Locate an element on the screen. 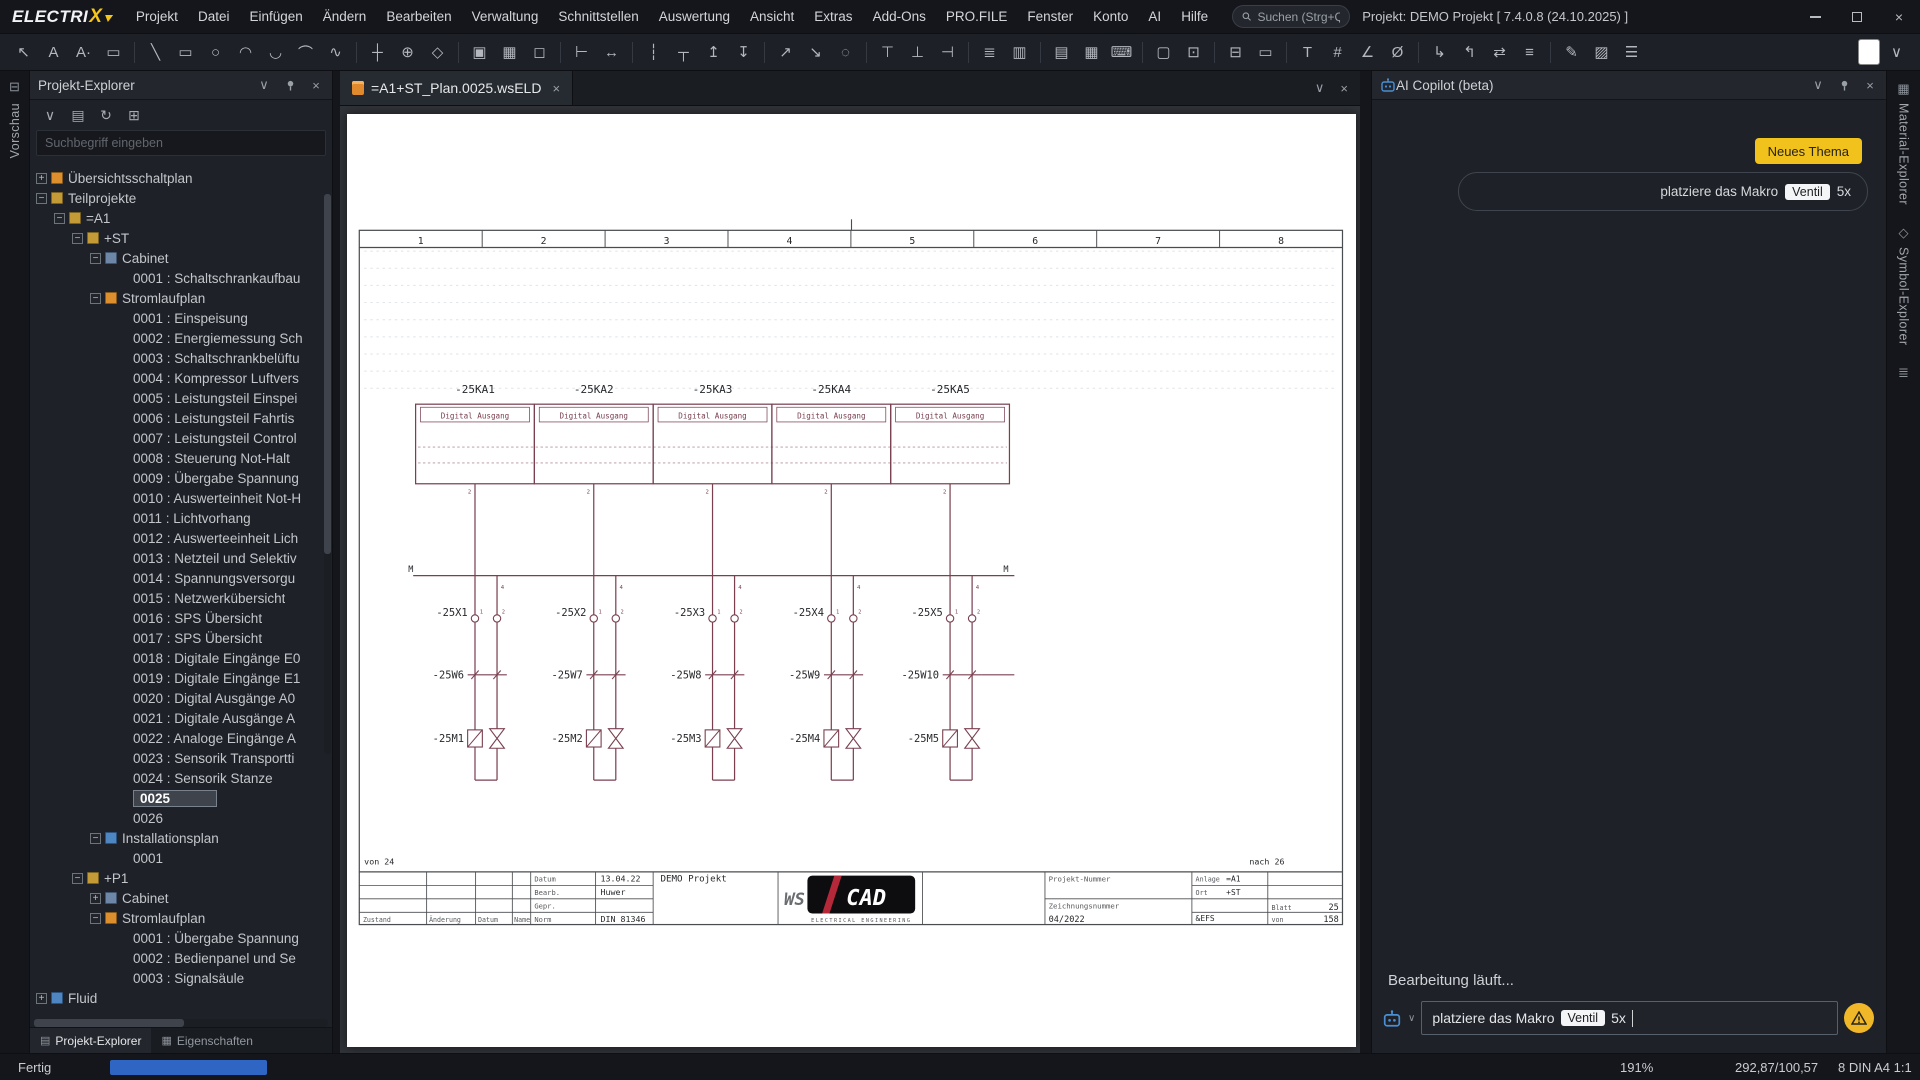 This screenshot has height=1080, width=1920. tree-item: + Fluid is located at coordinates (181, 998).